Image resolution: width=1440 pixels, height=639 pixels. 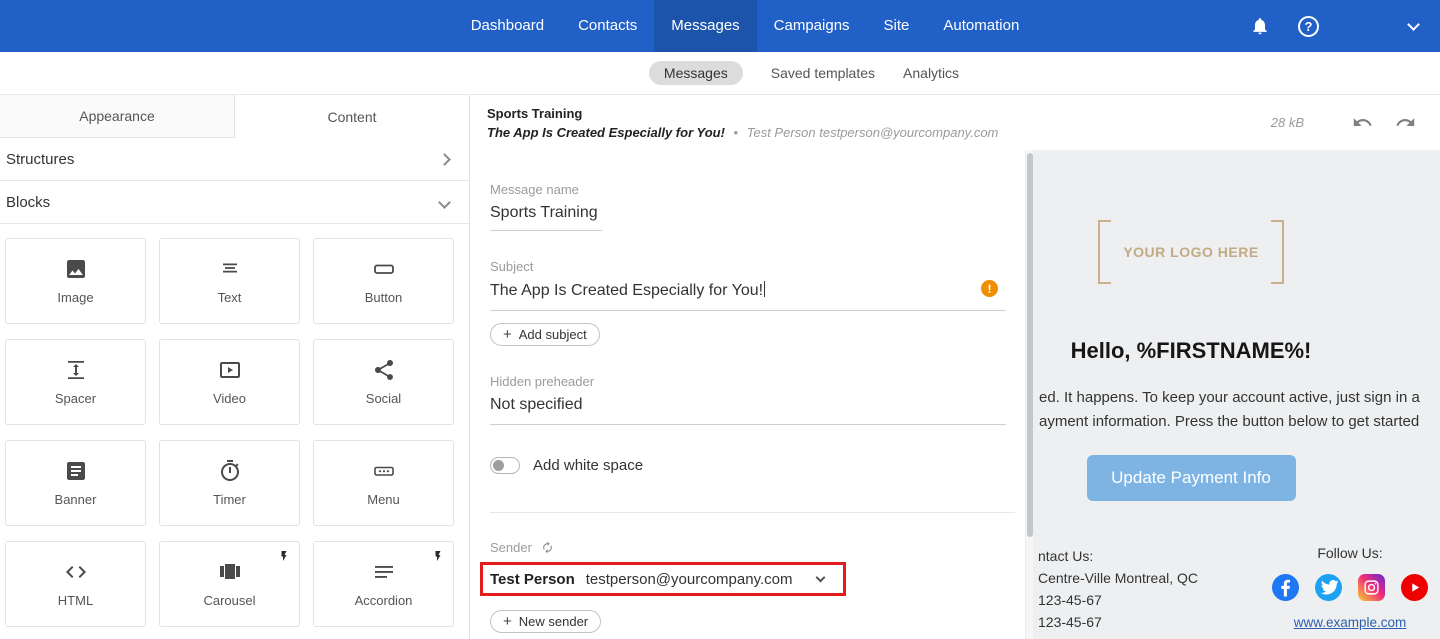 I want to click on block-label: HTML, so click(x=75, y=600).